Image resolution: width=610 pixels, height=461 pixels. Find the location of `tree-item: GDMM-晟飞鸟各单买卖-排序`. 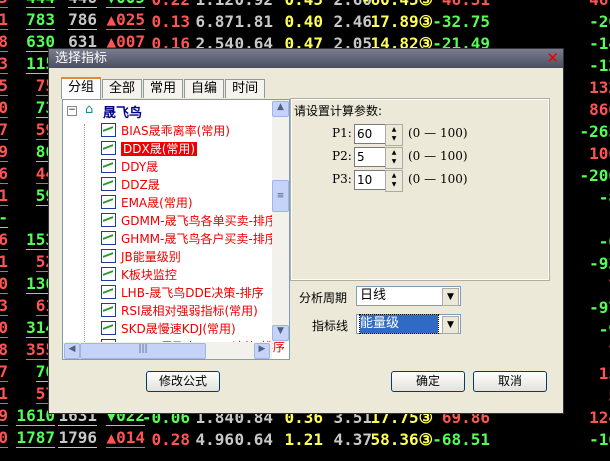

tree-item: GDMM-晟飞鸟各单买卖-排序 is located at coordinates (189, 221).